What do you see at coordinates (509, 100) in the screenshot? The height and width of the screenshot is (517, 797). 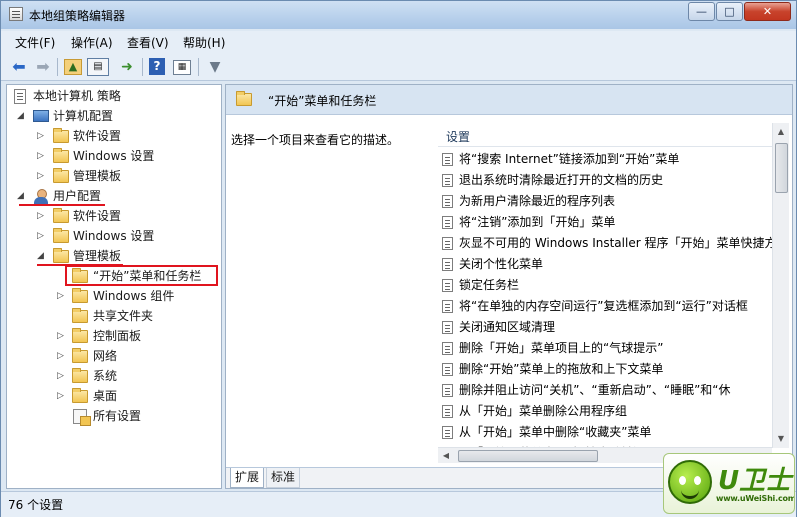 I see `details-header: “开始”菜单和任务栏` at bounding box center [509, 100].